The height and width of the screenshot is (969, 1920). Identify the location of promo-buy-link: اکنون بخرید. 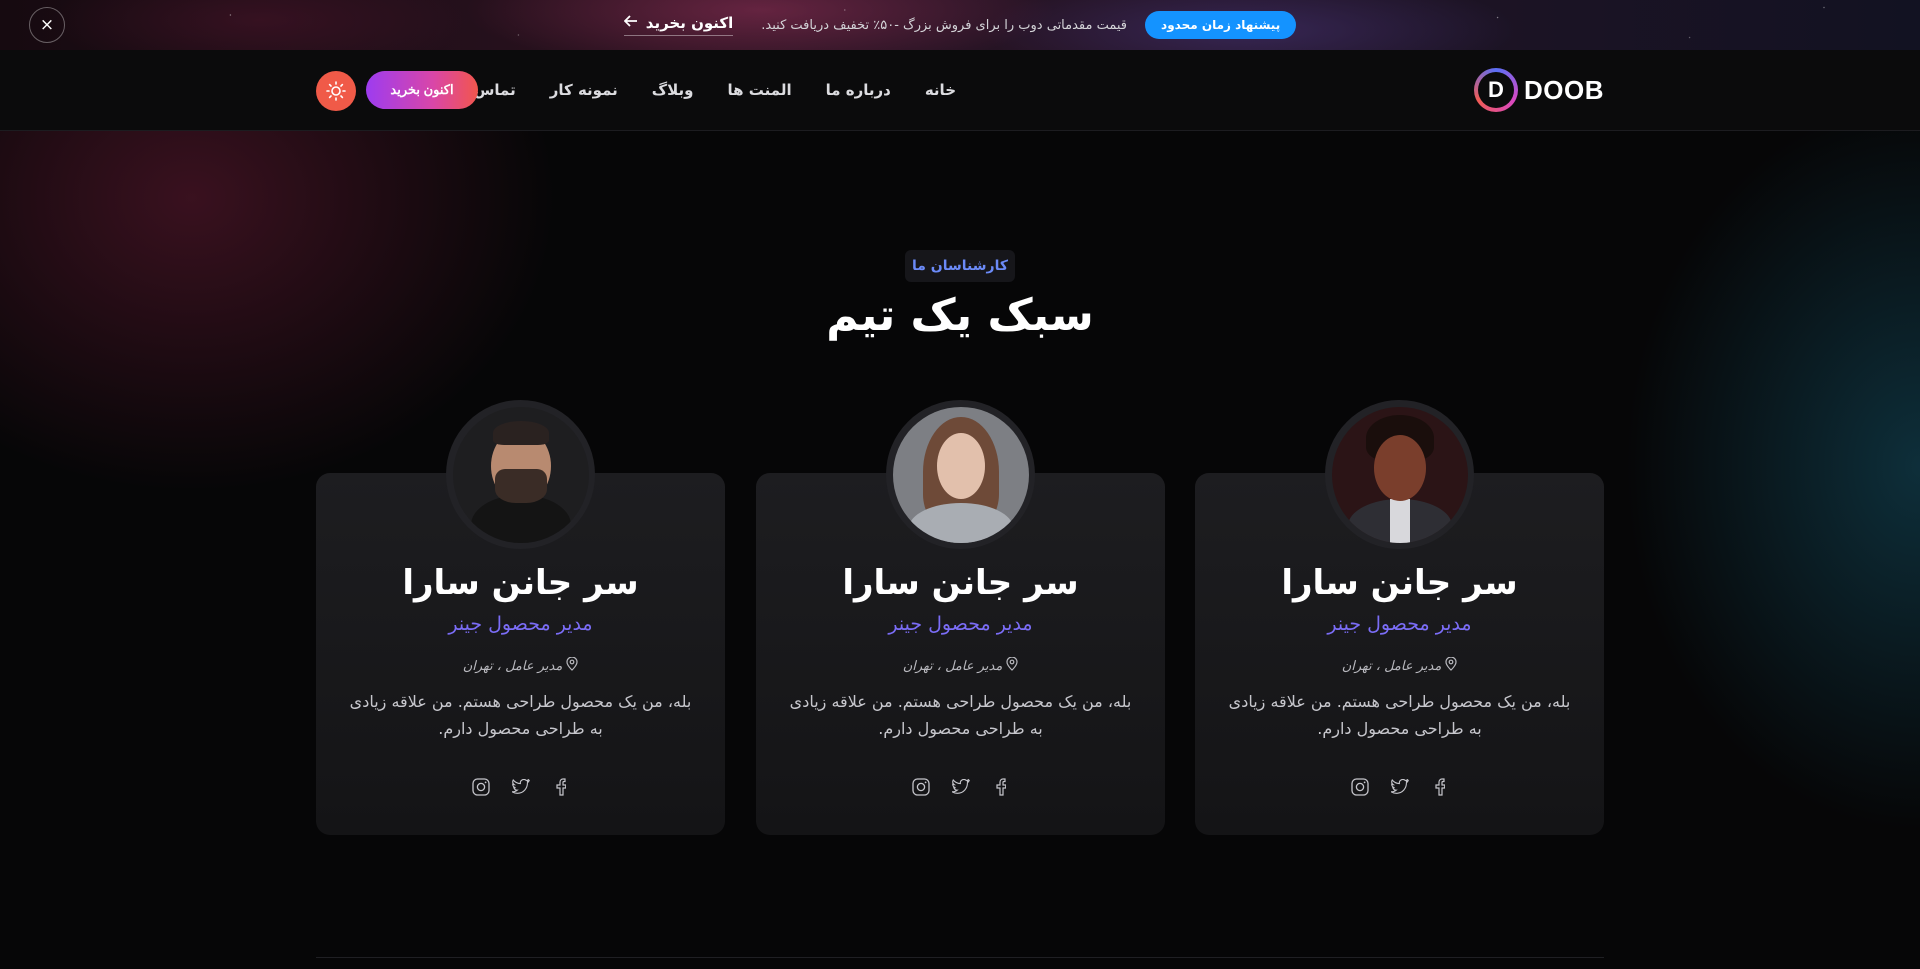
(678, 25).